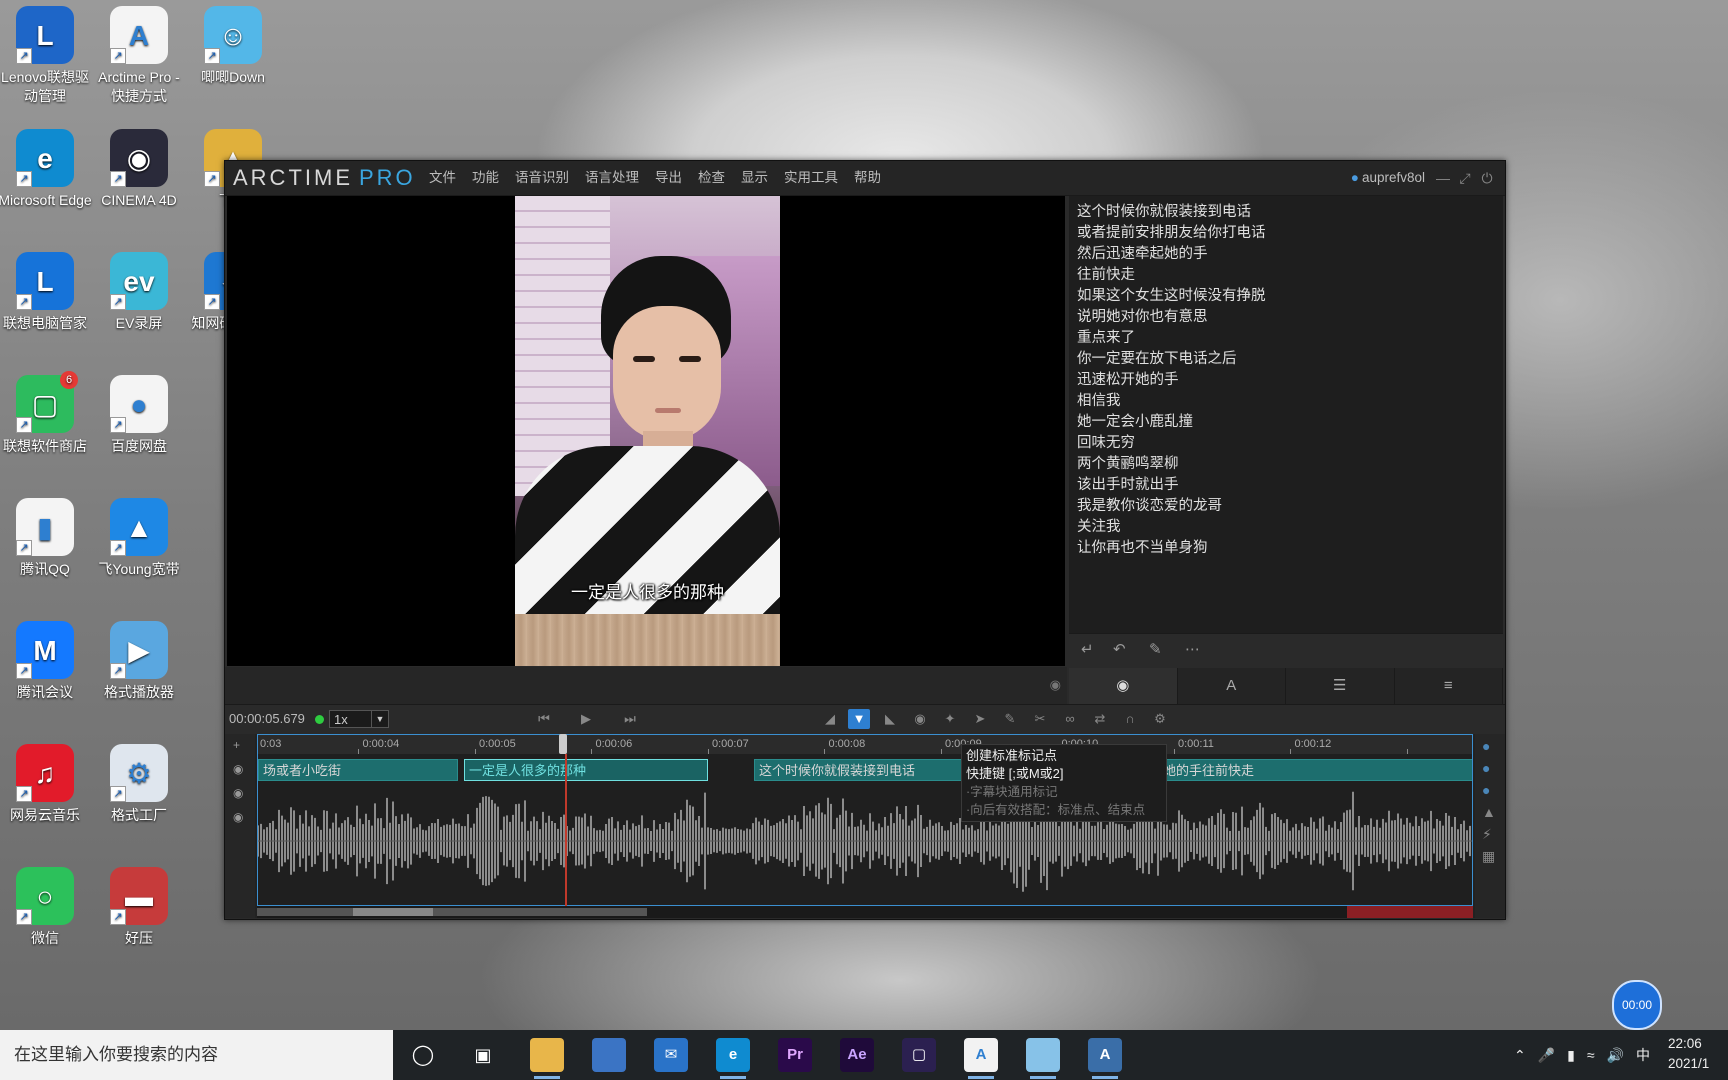  What do you see at coordinates (612, 178) in the screenshot?
I see `menu-language-processing: 语言处理` at bounding box center [612, 178].